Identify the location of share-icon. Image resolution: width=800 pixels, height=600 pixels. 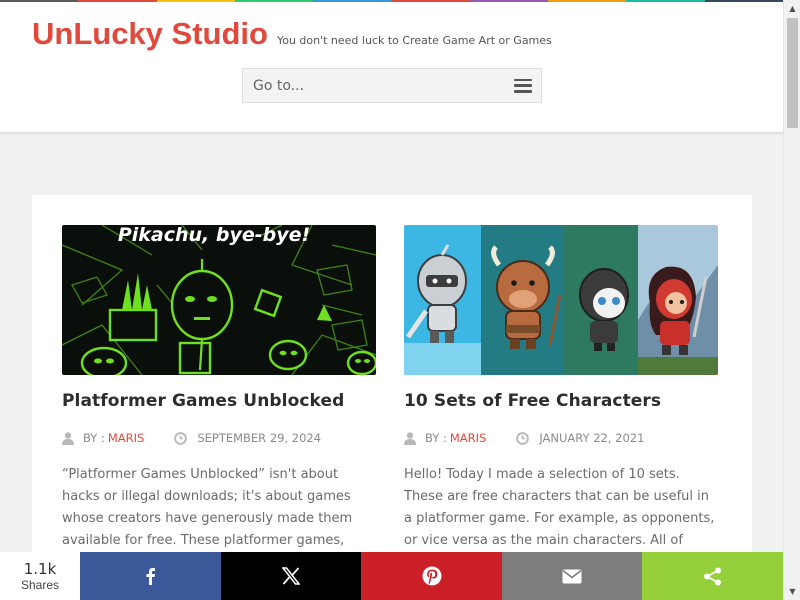
(712, 576).